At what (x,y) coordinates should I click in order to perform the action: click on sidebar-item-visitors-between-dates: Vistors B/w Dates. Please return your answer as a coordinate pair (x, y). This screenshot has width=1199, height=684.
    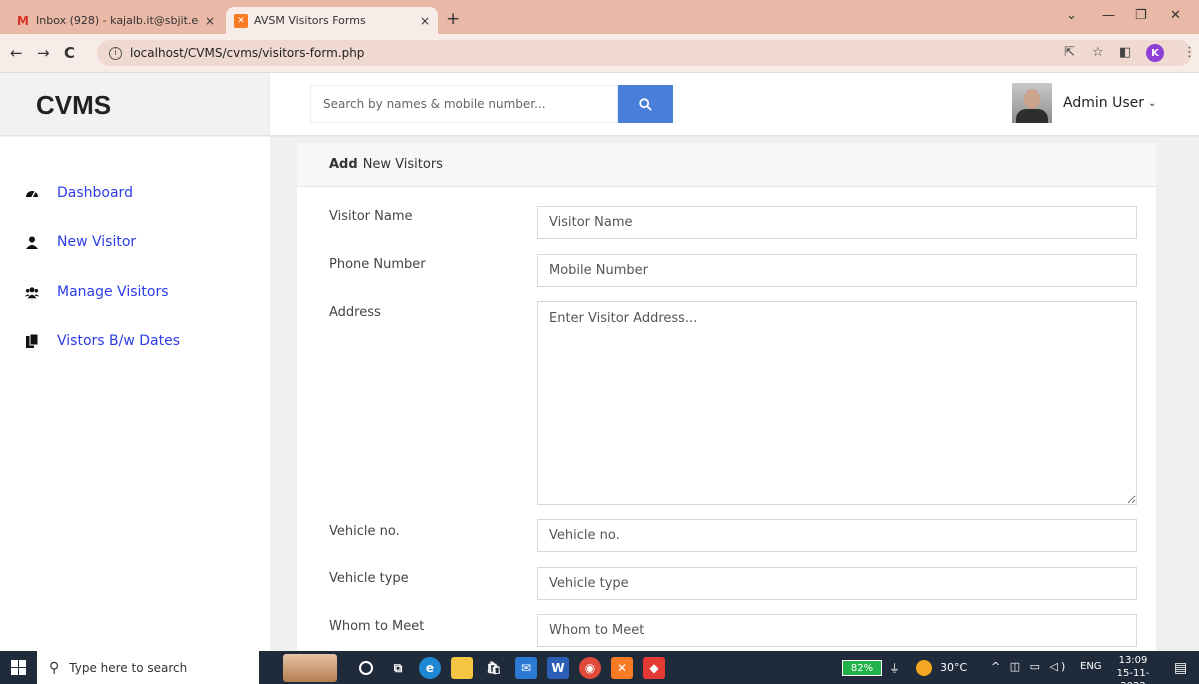
    Looking at the image, I should click on (102, 341).